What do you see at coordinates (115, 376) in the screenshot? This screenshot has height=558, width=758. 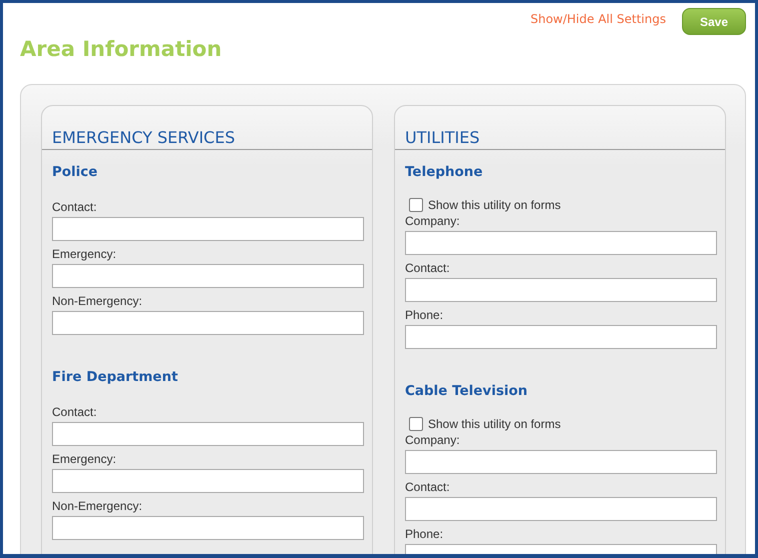 I see `group-heading: Fire Department` at bounding box center [115, 376].